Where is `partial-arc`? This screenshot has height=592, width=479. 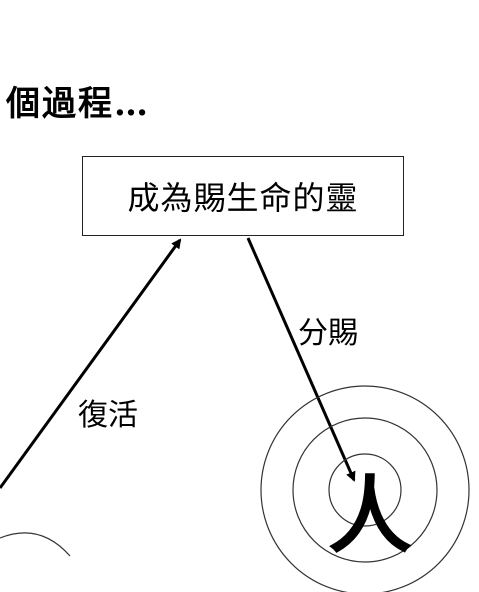
partial-arc is located at coordinates (35, 544).